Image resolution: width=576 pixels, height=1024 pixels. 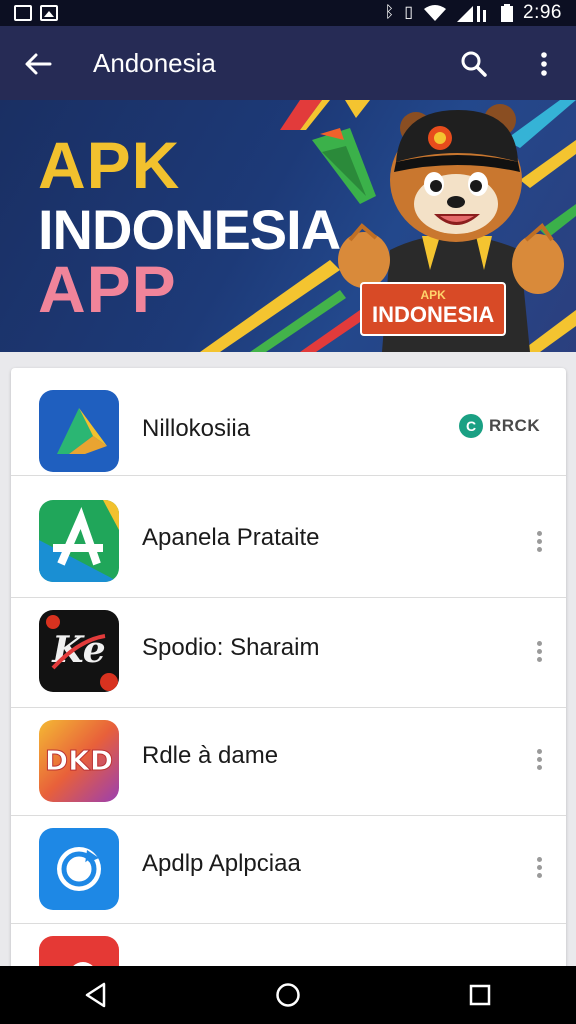 What do you see at coordinates (389, 12) in the screenshot?
I see `bluetooth-icon: ᛒ` at bounding box center [389, 12].